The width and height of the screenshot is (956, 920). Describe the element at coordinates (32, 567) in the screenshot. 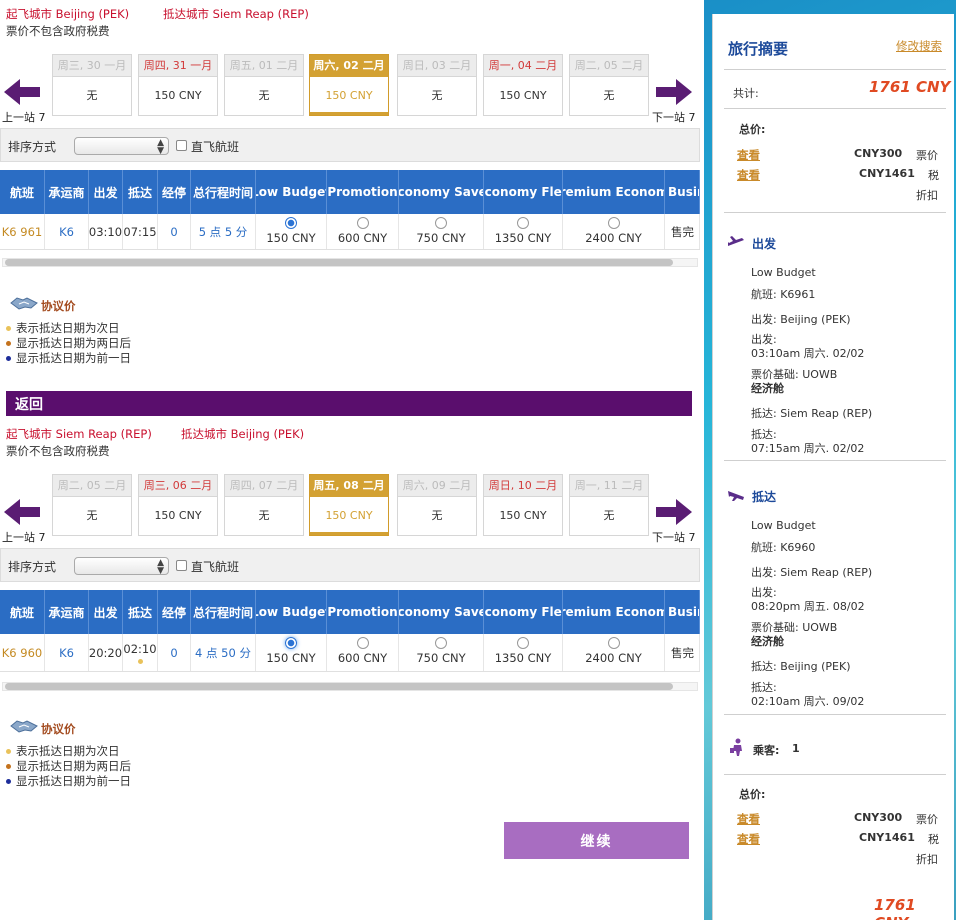

I see `sort-label: 排序方式` at that location.